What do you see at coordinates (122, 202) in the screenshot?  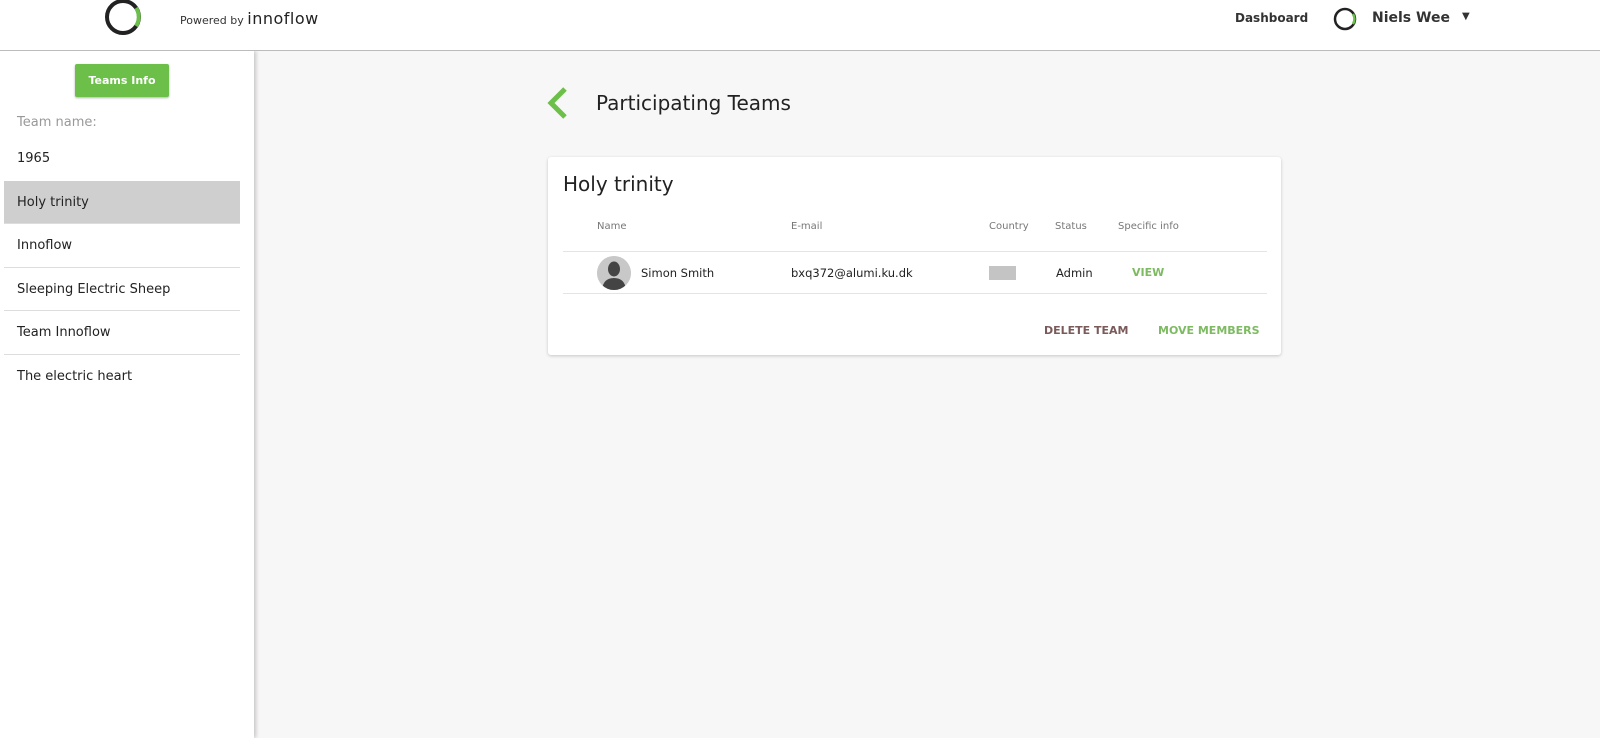 I see `team-item-selected: Holy trinity` at bounding box center [122, 202].